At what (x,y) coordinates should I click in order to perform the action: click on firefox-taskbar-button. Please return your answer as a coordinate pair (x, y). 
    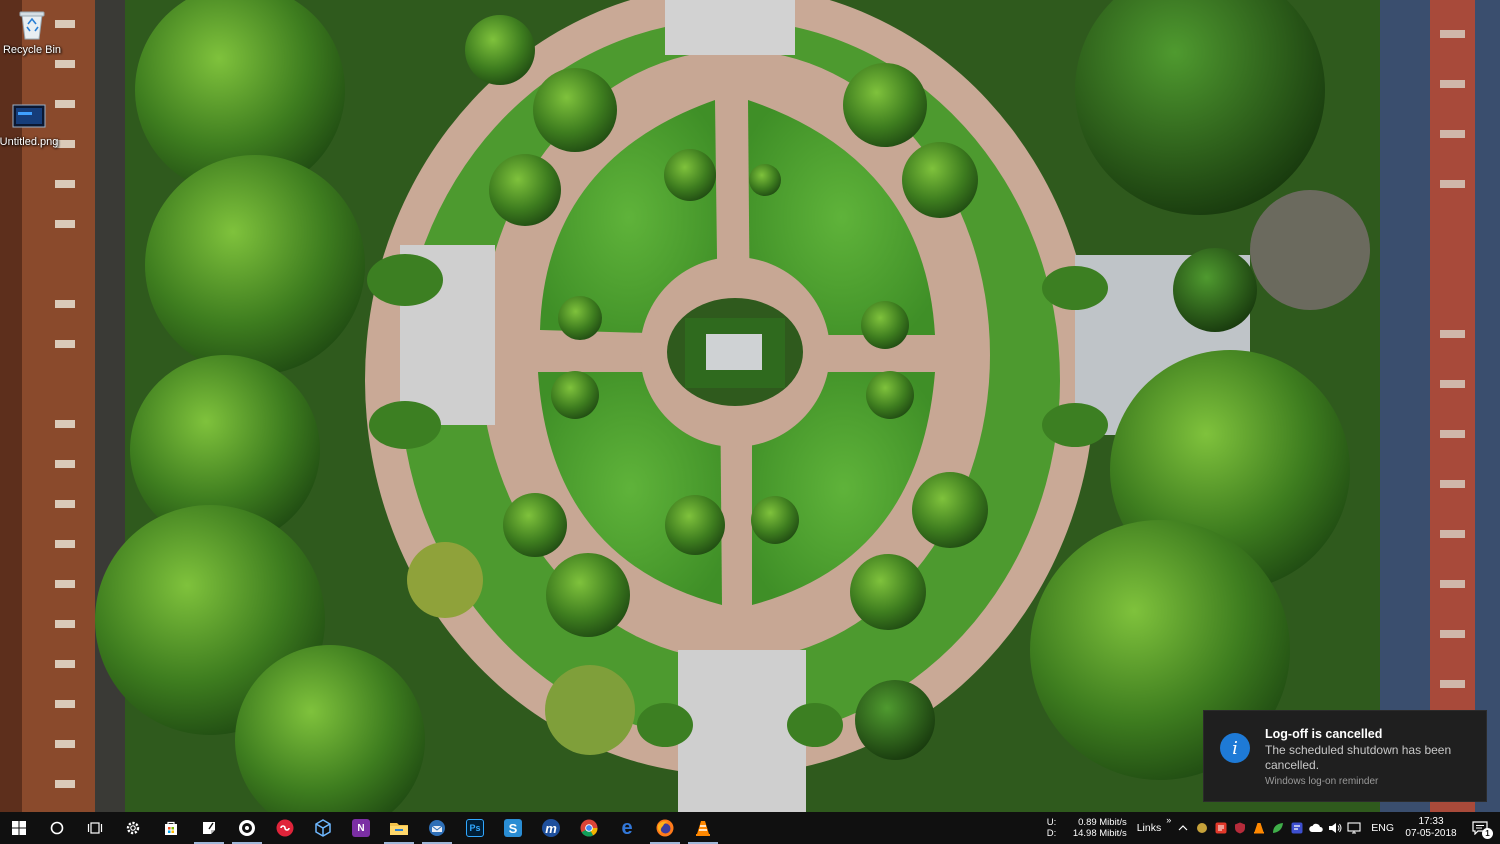
    Looking at the image, I should click on (665, 828).